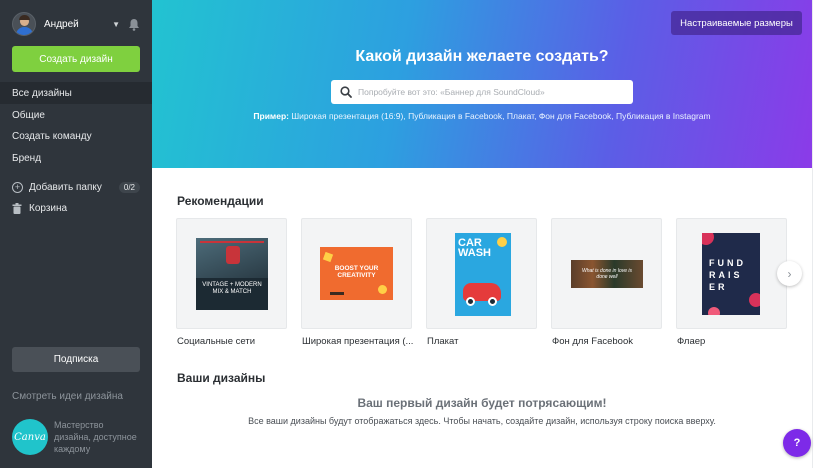  What do you see at coordinates (271, 116) in the screenshot?
I see `examples-label: Пример:` at bounding box center [271, 116].